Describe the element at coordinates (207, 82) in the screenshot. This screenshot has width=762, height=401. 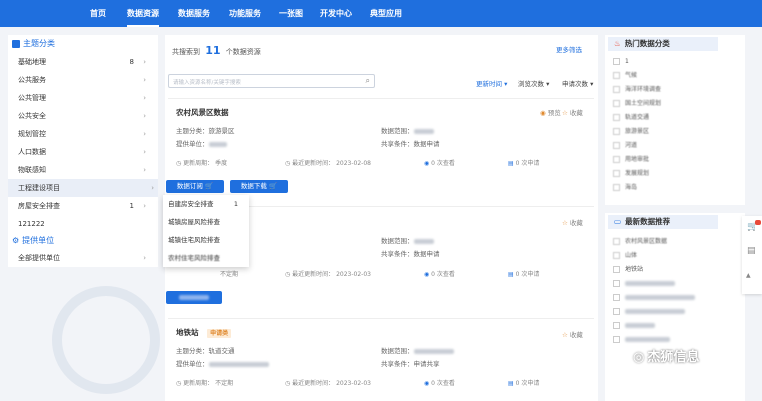
I see `search-input: 请输入资源名称/关键字搜索` at that location.